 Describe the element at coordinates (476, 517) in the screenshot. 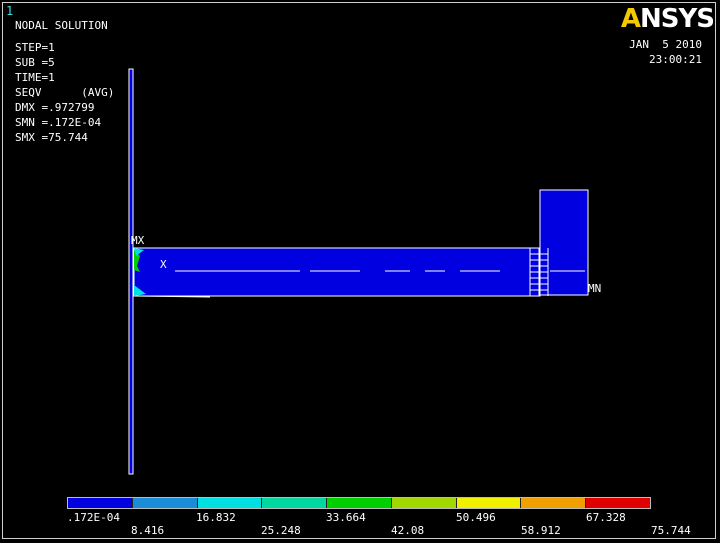

I see `legend-tick: 50.496` at that location.